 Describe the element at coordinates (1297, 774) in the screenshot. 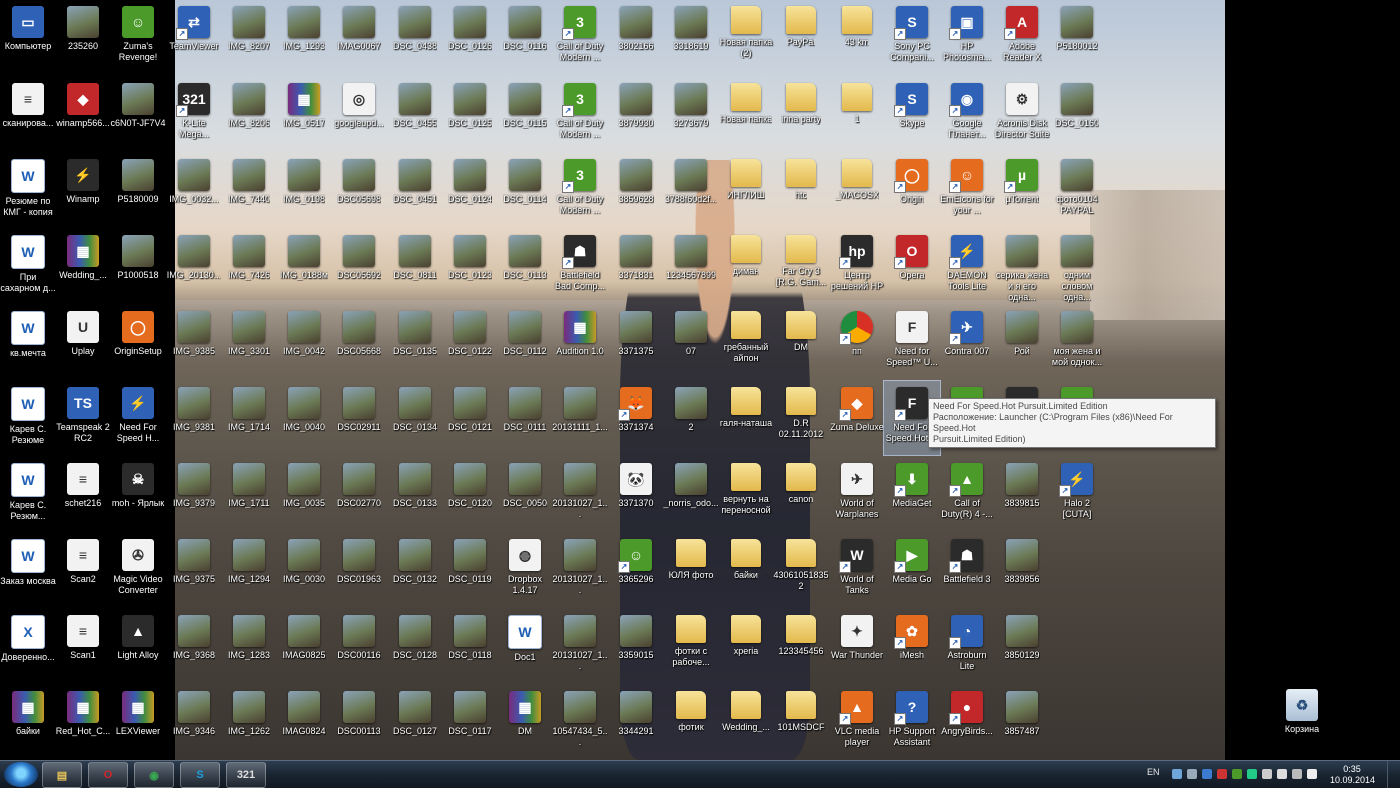

I see `tray-wifi-icon` at that location.